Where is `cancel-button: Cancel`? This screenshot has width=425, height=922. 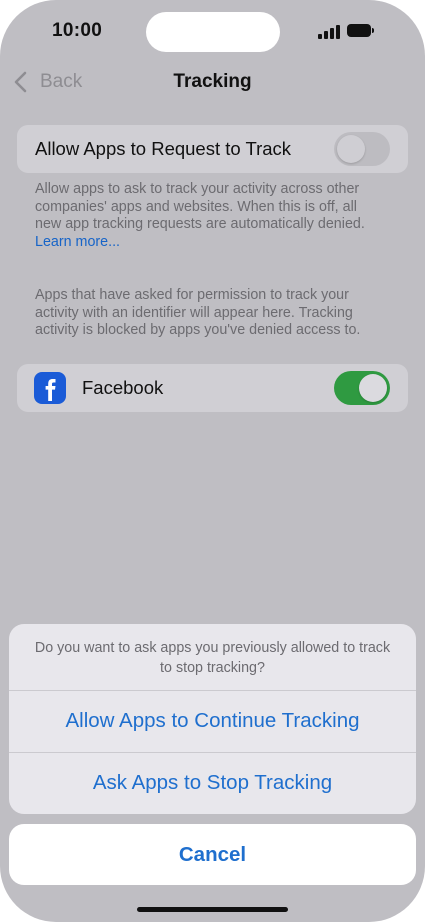 cancel-button: Cancel is located at coordinates (212, 854).